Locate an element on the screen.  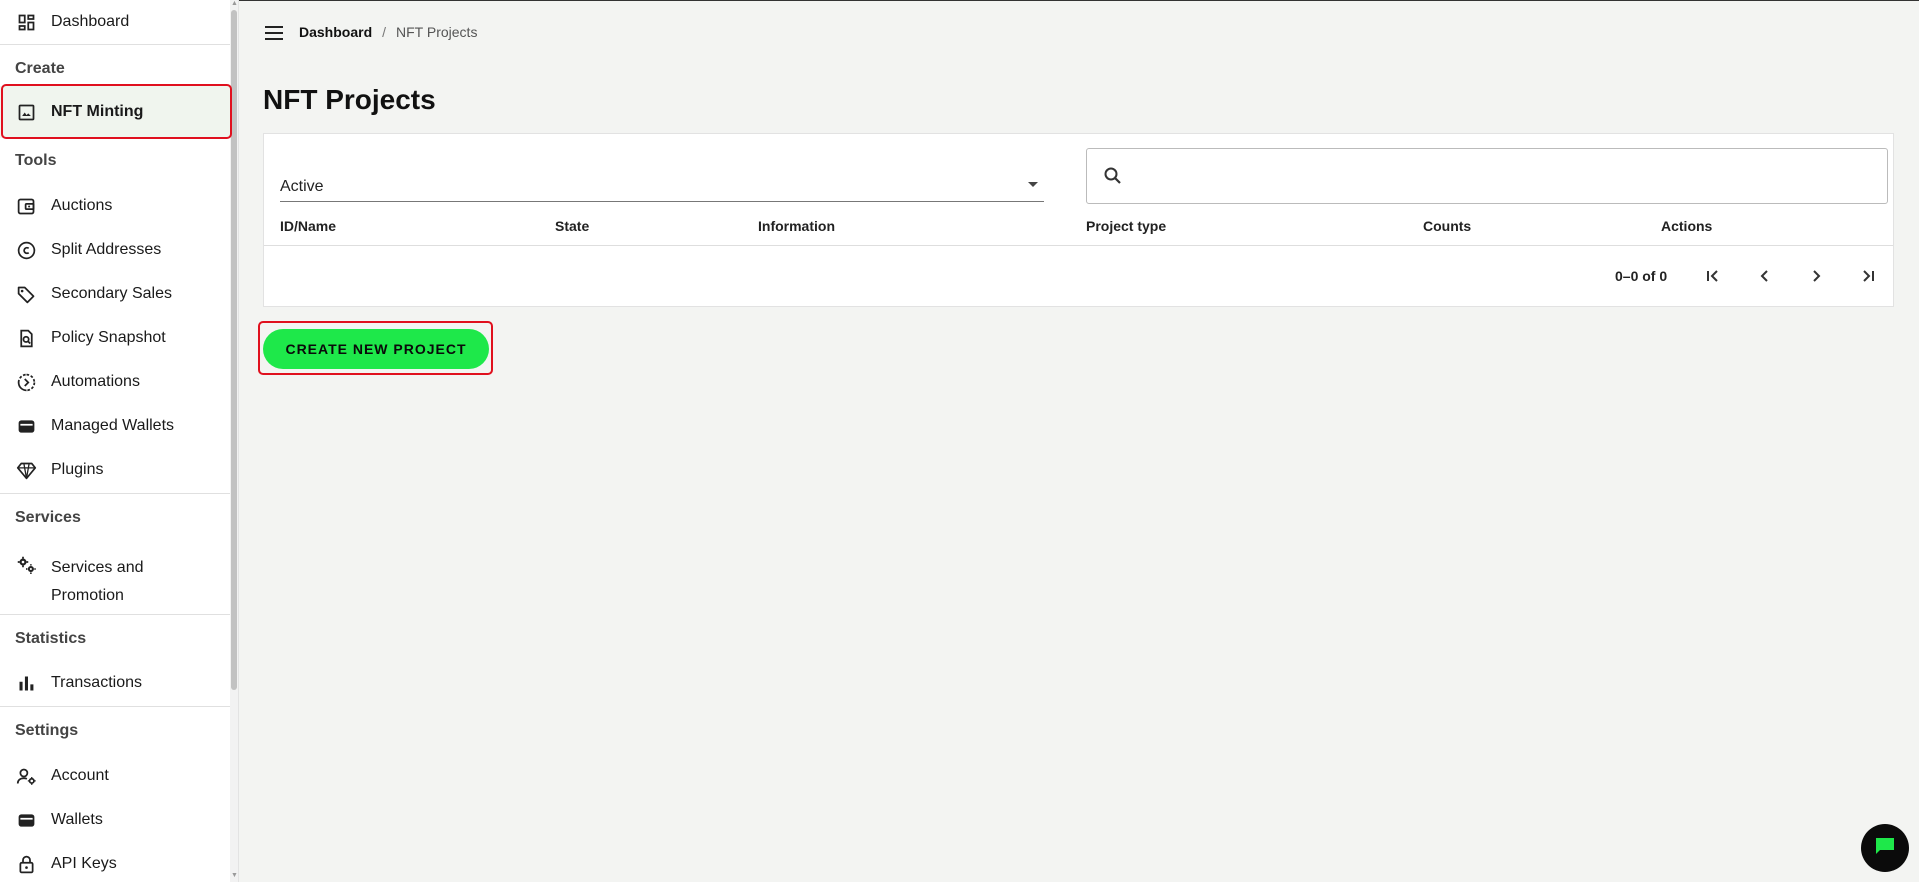
sidebar-item-secondary-sales: Secondary Sales is located at coordinates (115, 294).